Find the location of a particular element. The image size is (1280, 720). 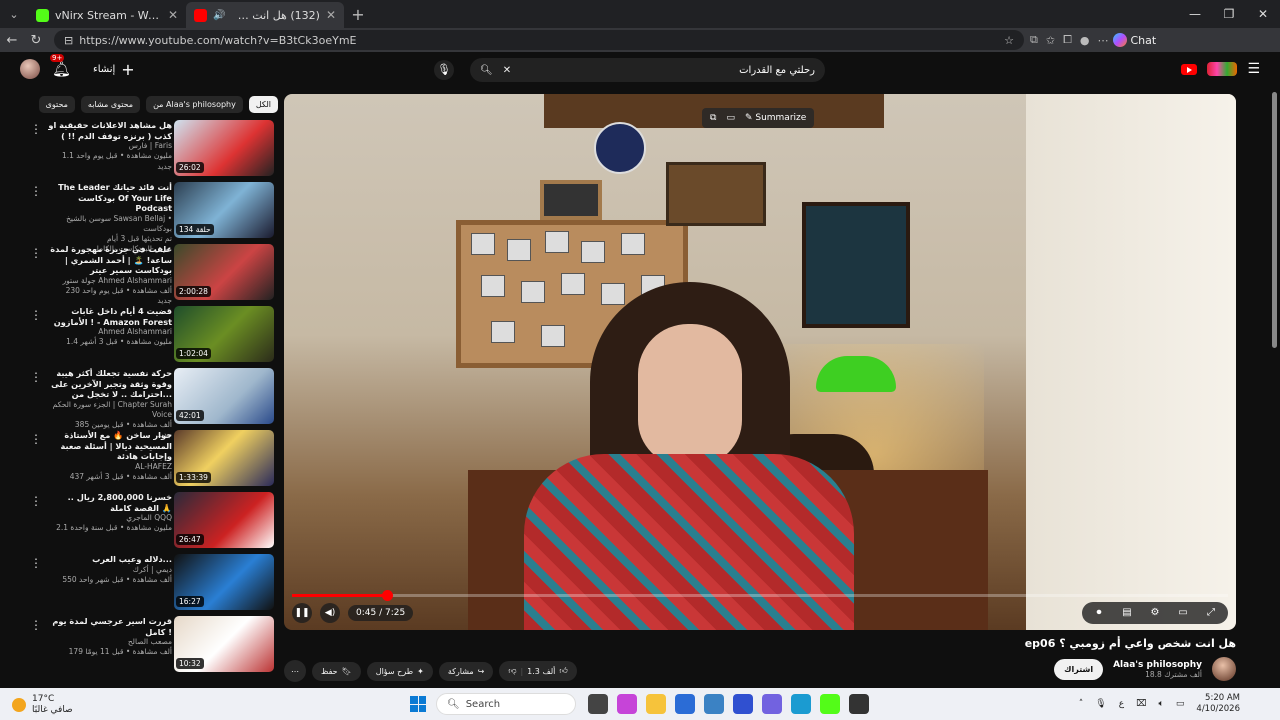

extension-icon: ⧉ is located at coordinates (1034, 40).